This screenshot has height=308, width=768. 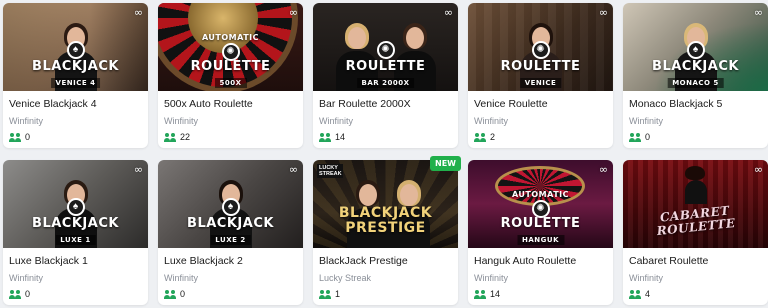 I want to click on player-count: 22, so click(x=230, y=137).